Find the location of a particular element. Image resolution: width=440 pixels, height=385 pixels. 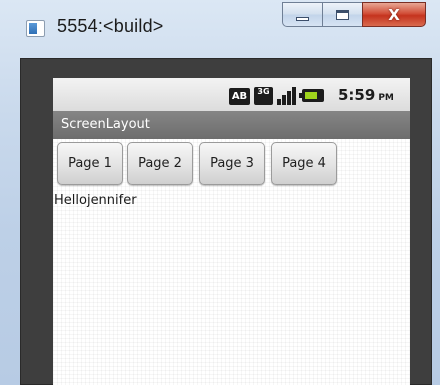

status-time-ampm: PM is located at coordinates (386, 98).